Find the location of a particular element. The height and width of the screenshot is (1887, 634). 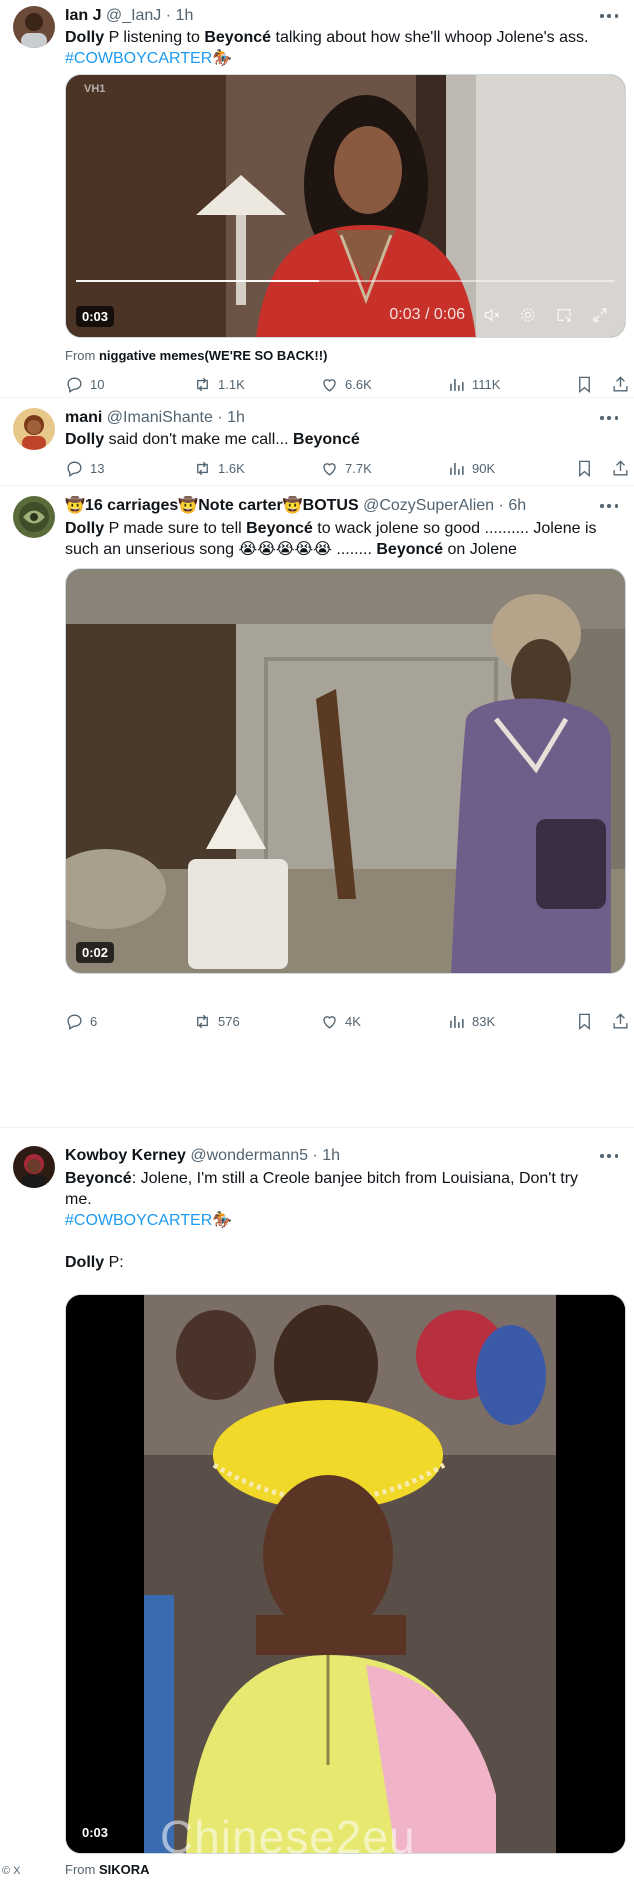

tweet-header: Ian J @_IanJ · 1h is located at coordinates (339, 16).